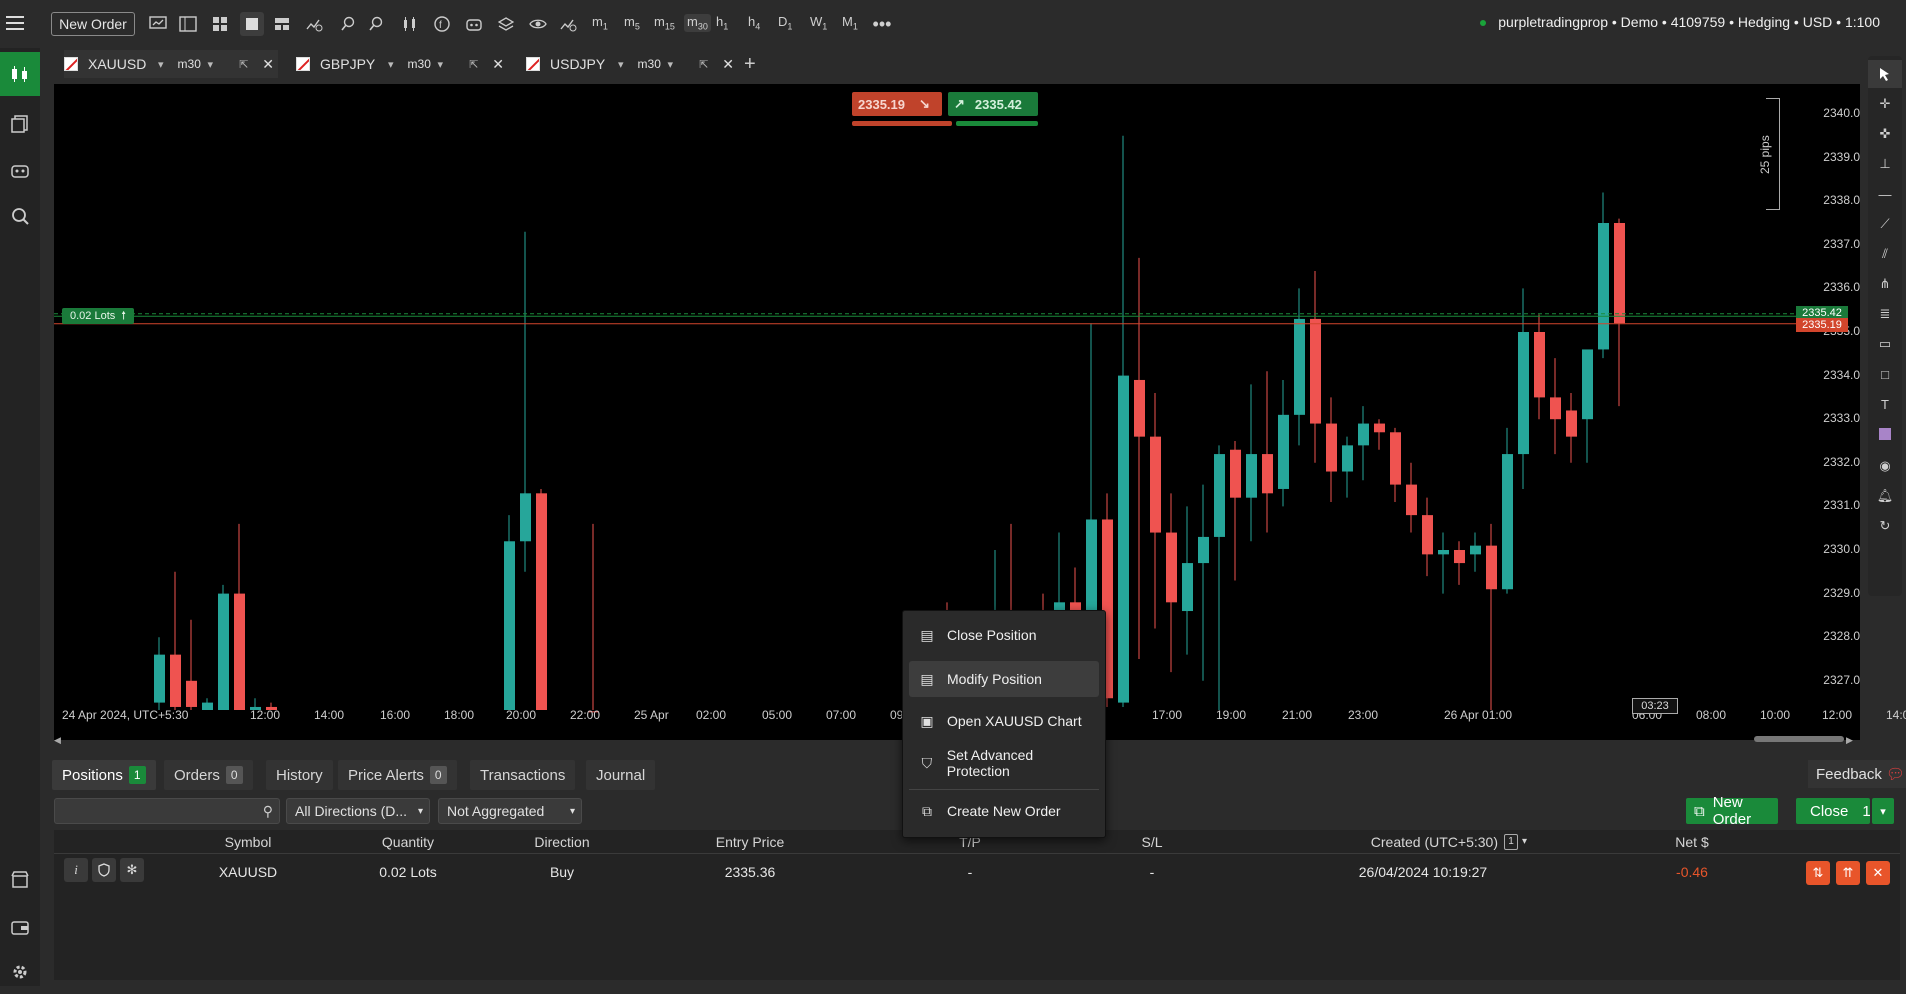  I want to click on chart-settings-icon, so click(314, 24).